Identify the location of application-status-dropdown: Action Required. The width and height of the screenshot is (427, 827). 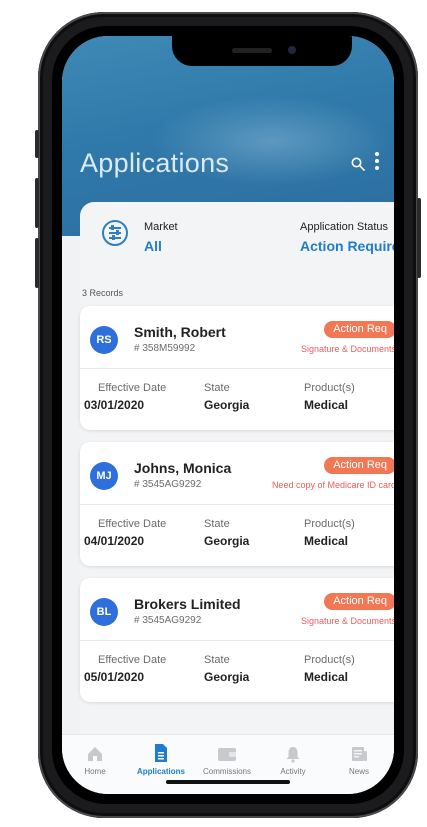
(347, 246).